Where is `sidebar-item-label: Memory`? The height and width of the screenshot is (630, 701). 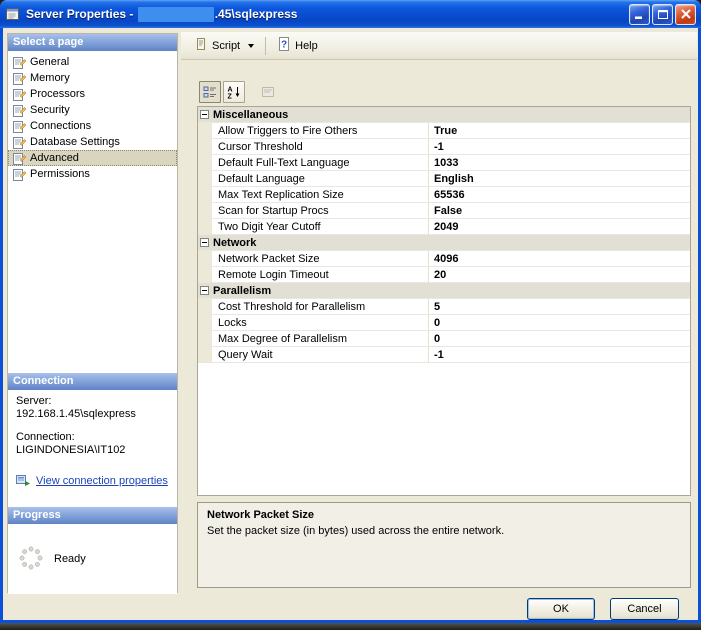
sidebar-item-label: Memory is located at coordinates (50, 78).